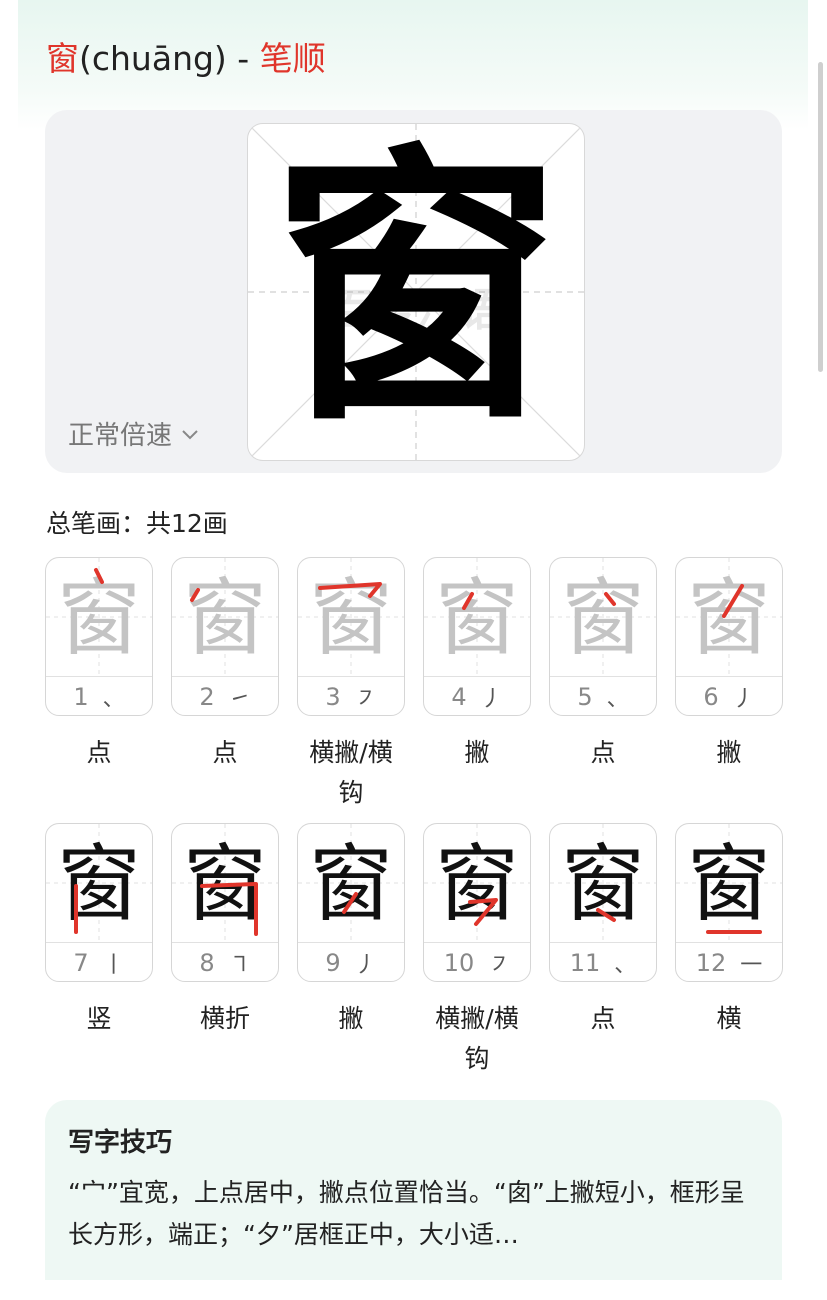 The height and width of the screenshot is (1300, 827). I want to click on stroke-footer: 2 ㇀, so click(225, 695).